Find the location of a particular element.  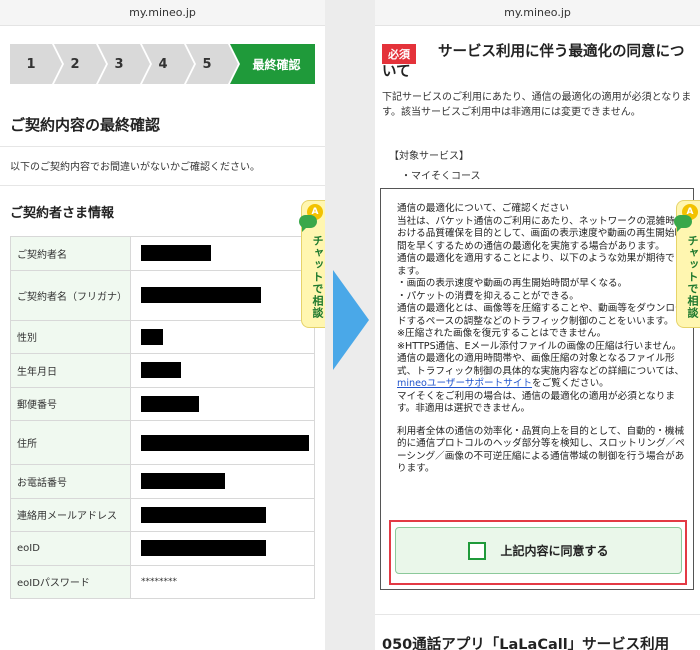

table-row: ご契約者名 is located at coordinates (162, 253).